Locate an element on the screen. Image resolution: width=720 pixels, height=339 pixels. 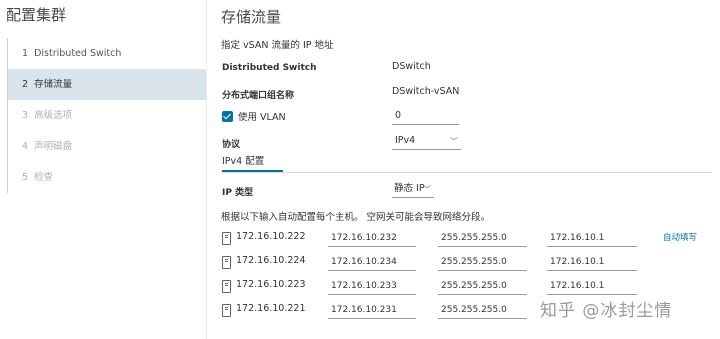
step-label: 声明磁盘 is located at coordinates (53, 146).